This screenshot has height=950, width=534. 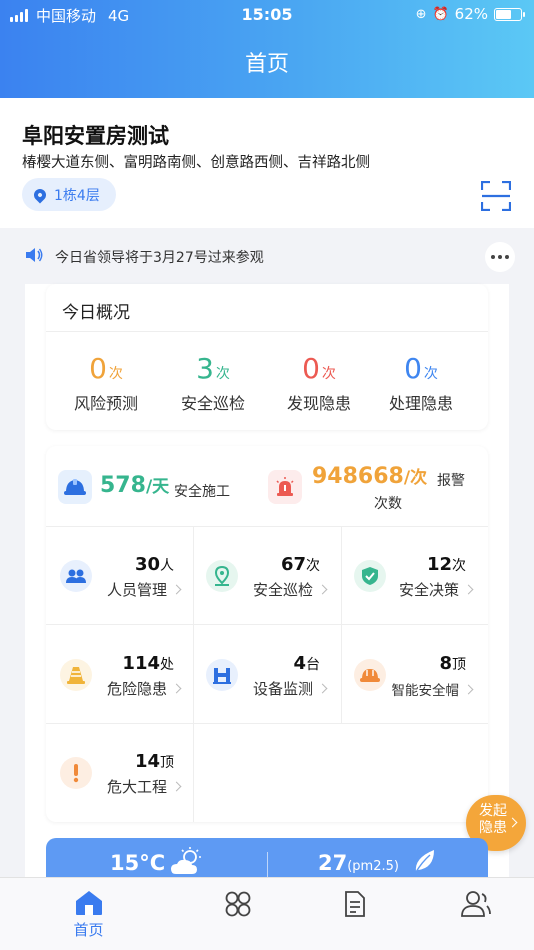 What do you see at coordinates (76, 675) in the screenshot?
I see `traffic-cone-icon` at bounding box center [76, 675].